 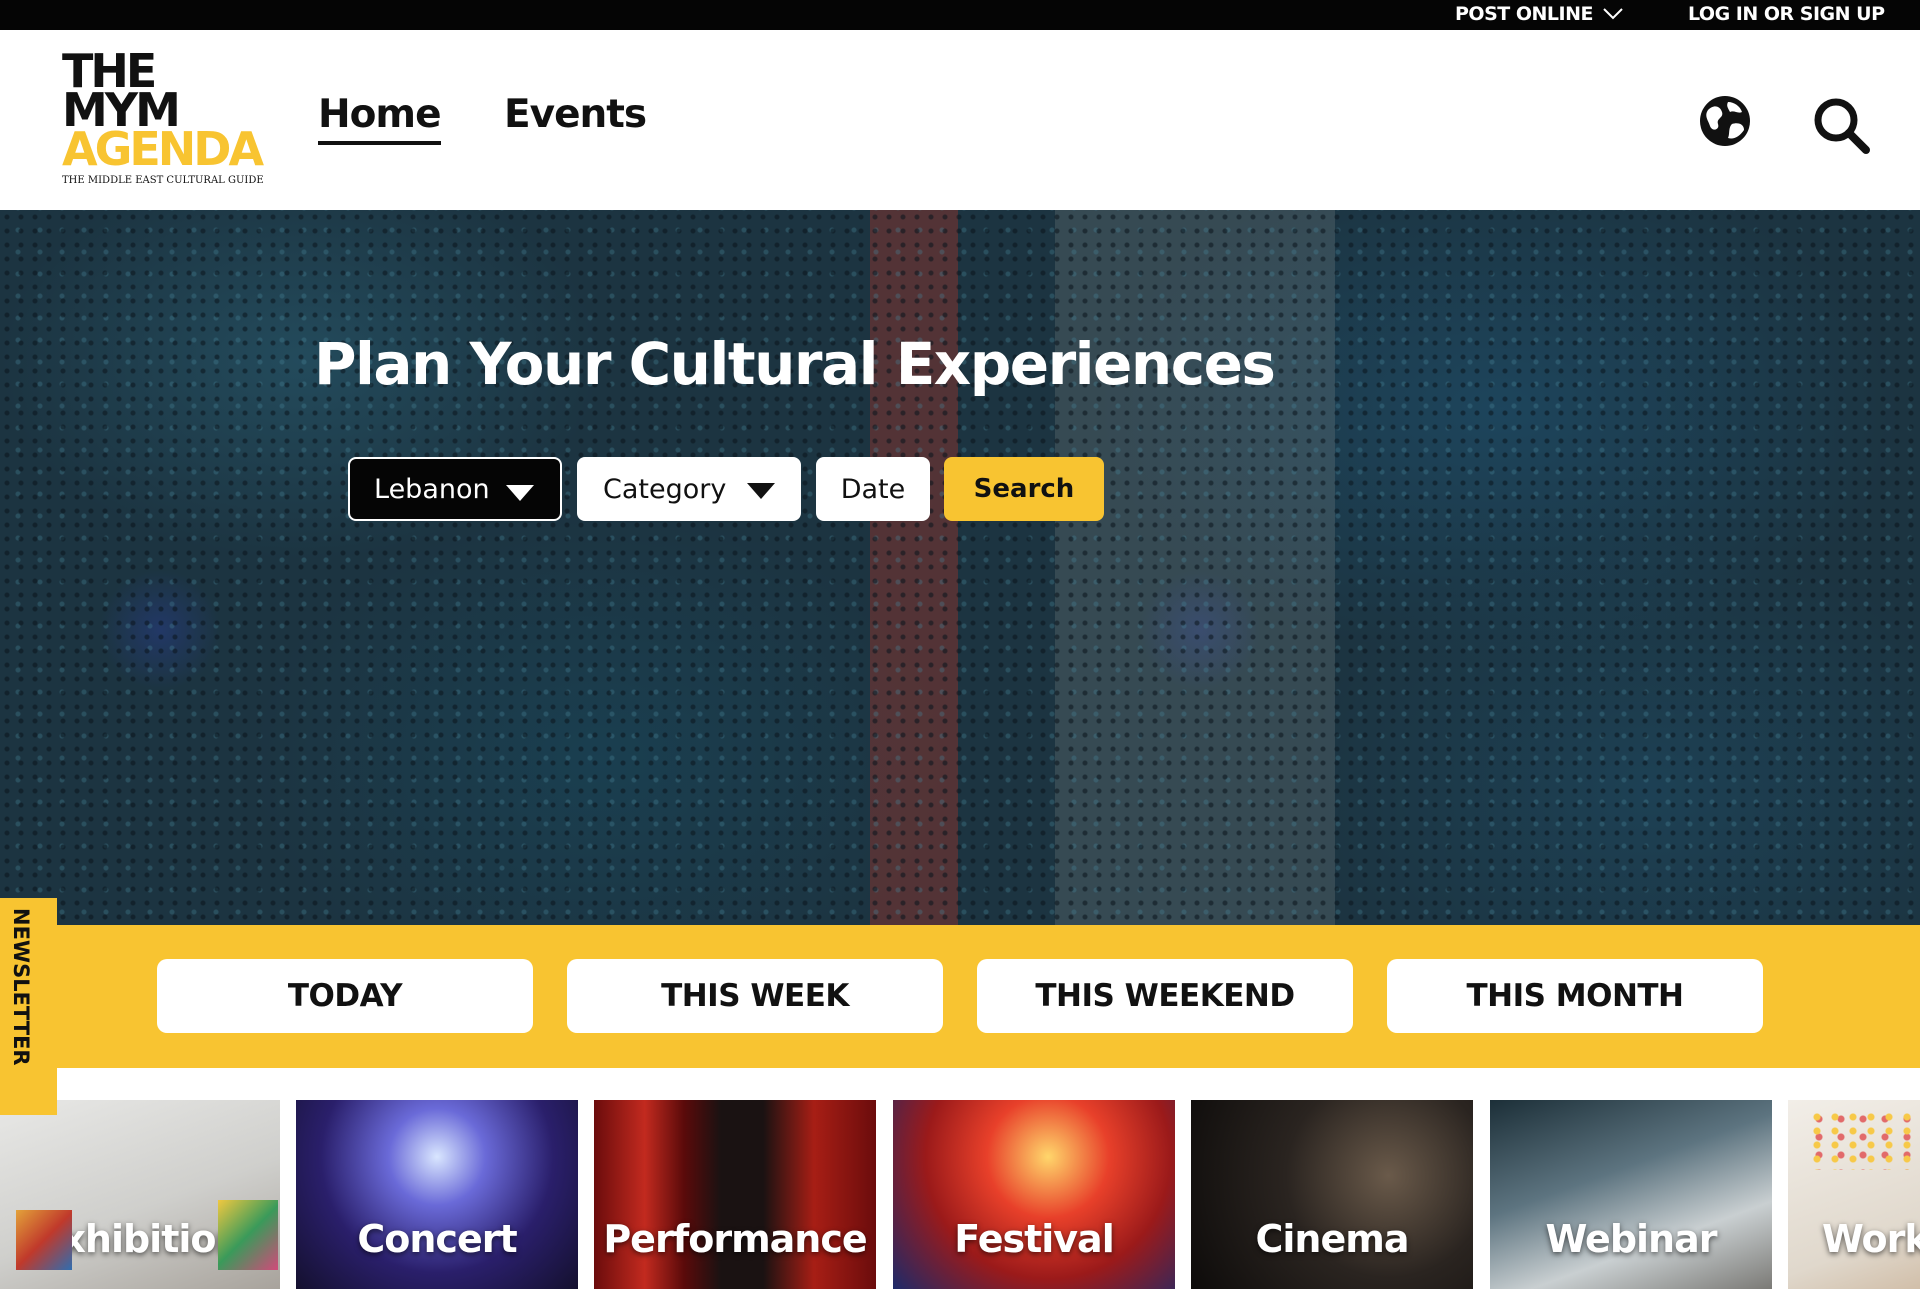 What do you see at coordinates (437, 1194) in the screenshot?
I see `category-tile-concert: Concert` at bounding box center [437, 1194].